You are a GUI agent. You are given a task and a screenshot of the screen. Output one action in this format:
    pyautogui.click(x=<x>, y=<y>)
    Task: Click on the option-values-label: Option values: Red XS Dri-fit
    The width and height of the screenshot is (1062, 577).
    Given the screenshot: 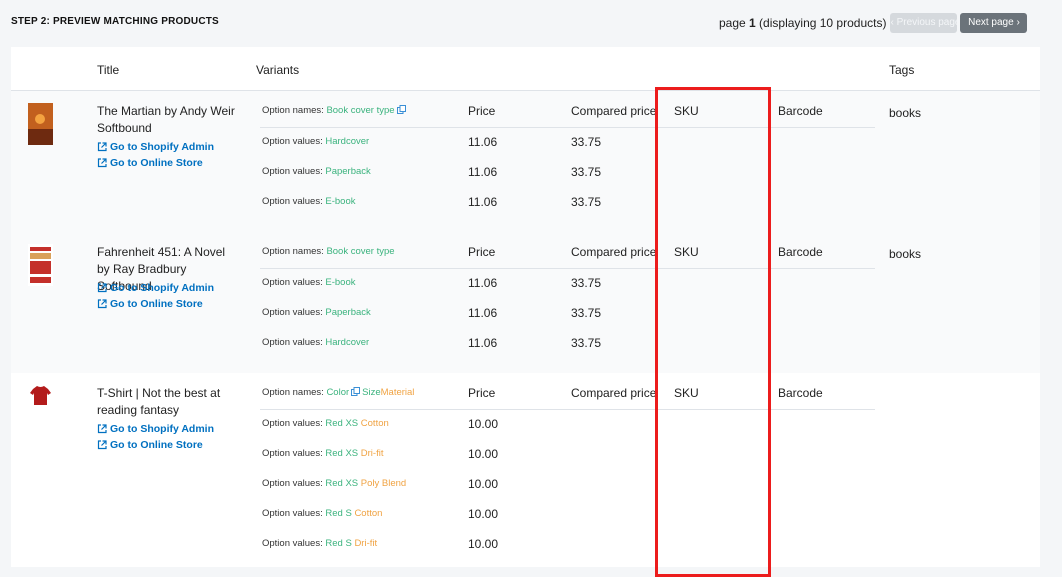 What is the action you would take?
    pyautogui.click(x=323, y=453)
    